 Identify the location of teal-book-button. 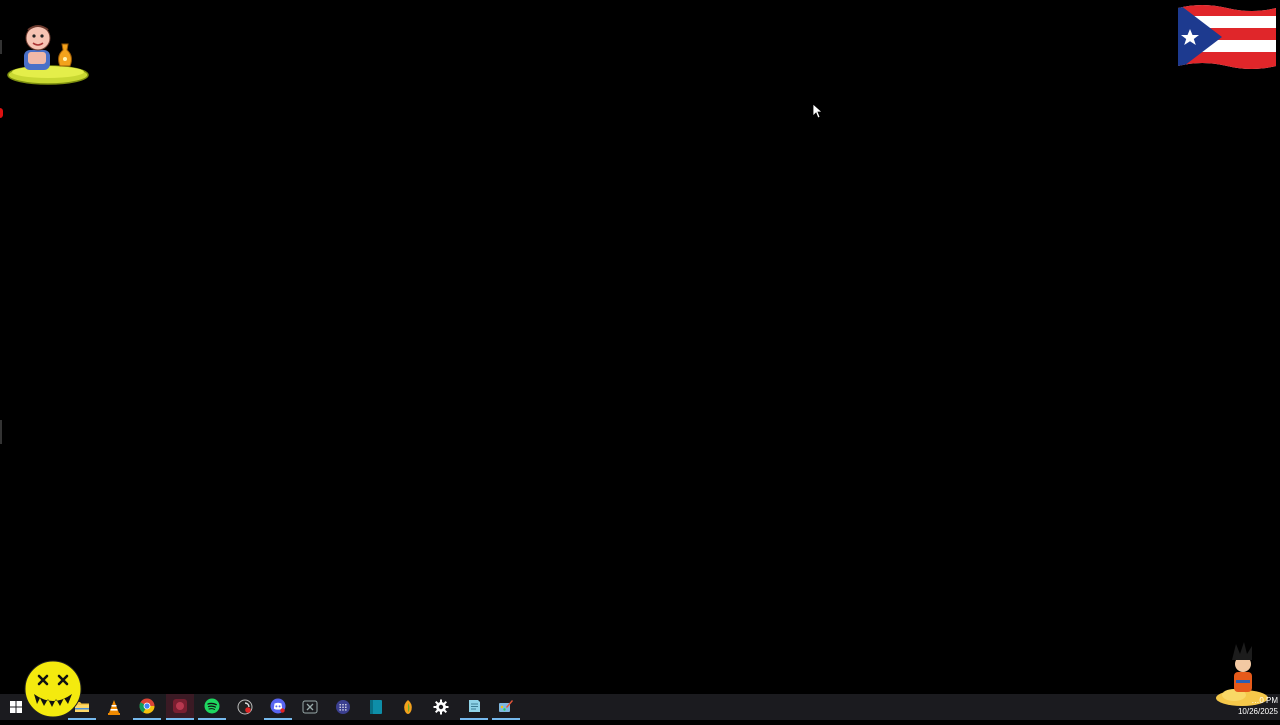
(376, 707).